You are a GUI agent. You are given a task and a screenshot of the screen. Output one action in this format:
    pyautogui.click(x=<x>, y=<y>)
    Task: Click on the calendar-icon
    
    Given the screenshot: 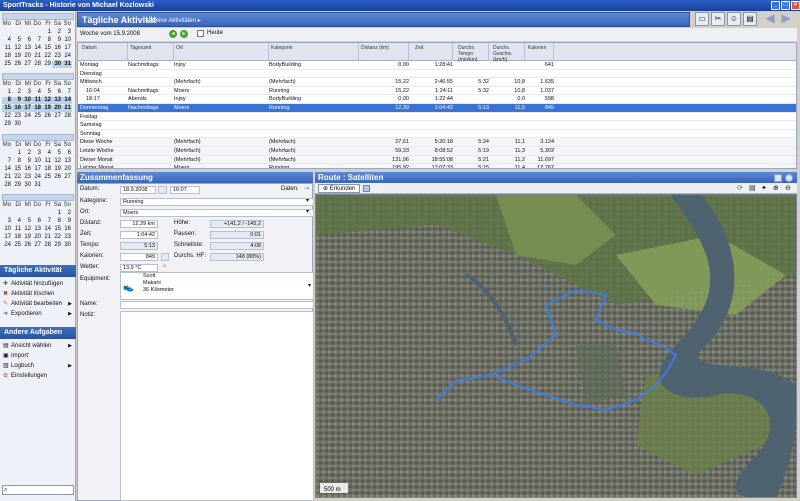 What is the action you would take?
    pyautogui.click(x=162, y=190)
    